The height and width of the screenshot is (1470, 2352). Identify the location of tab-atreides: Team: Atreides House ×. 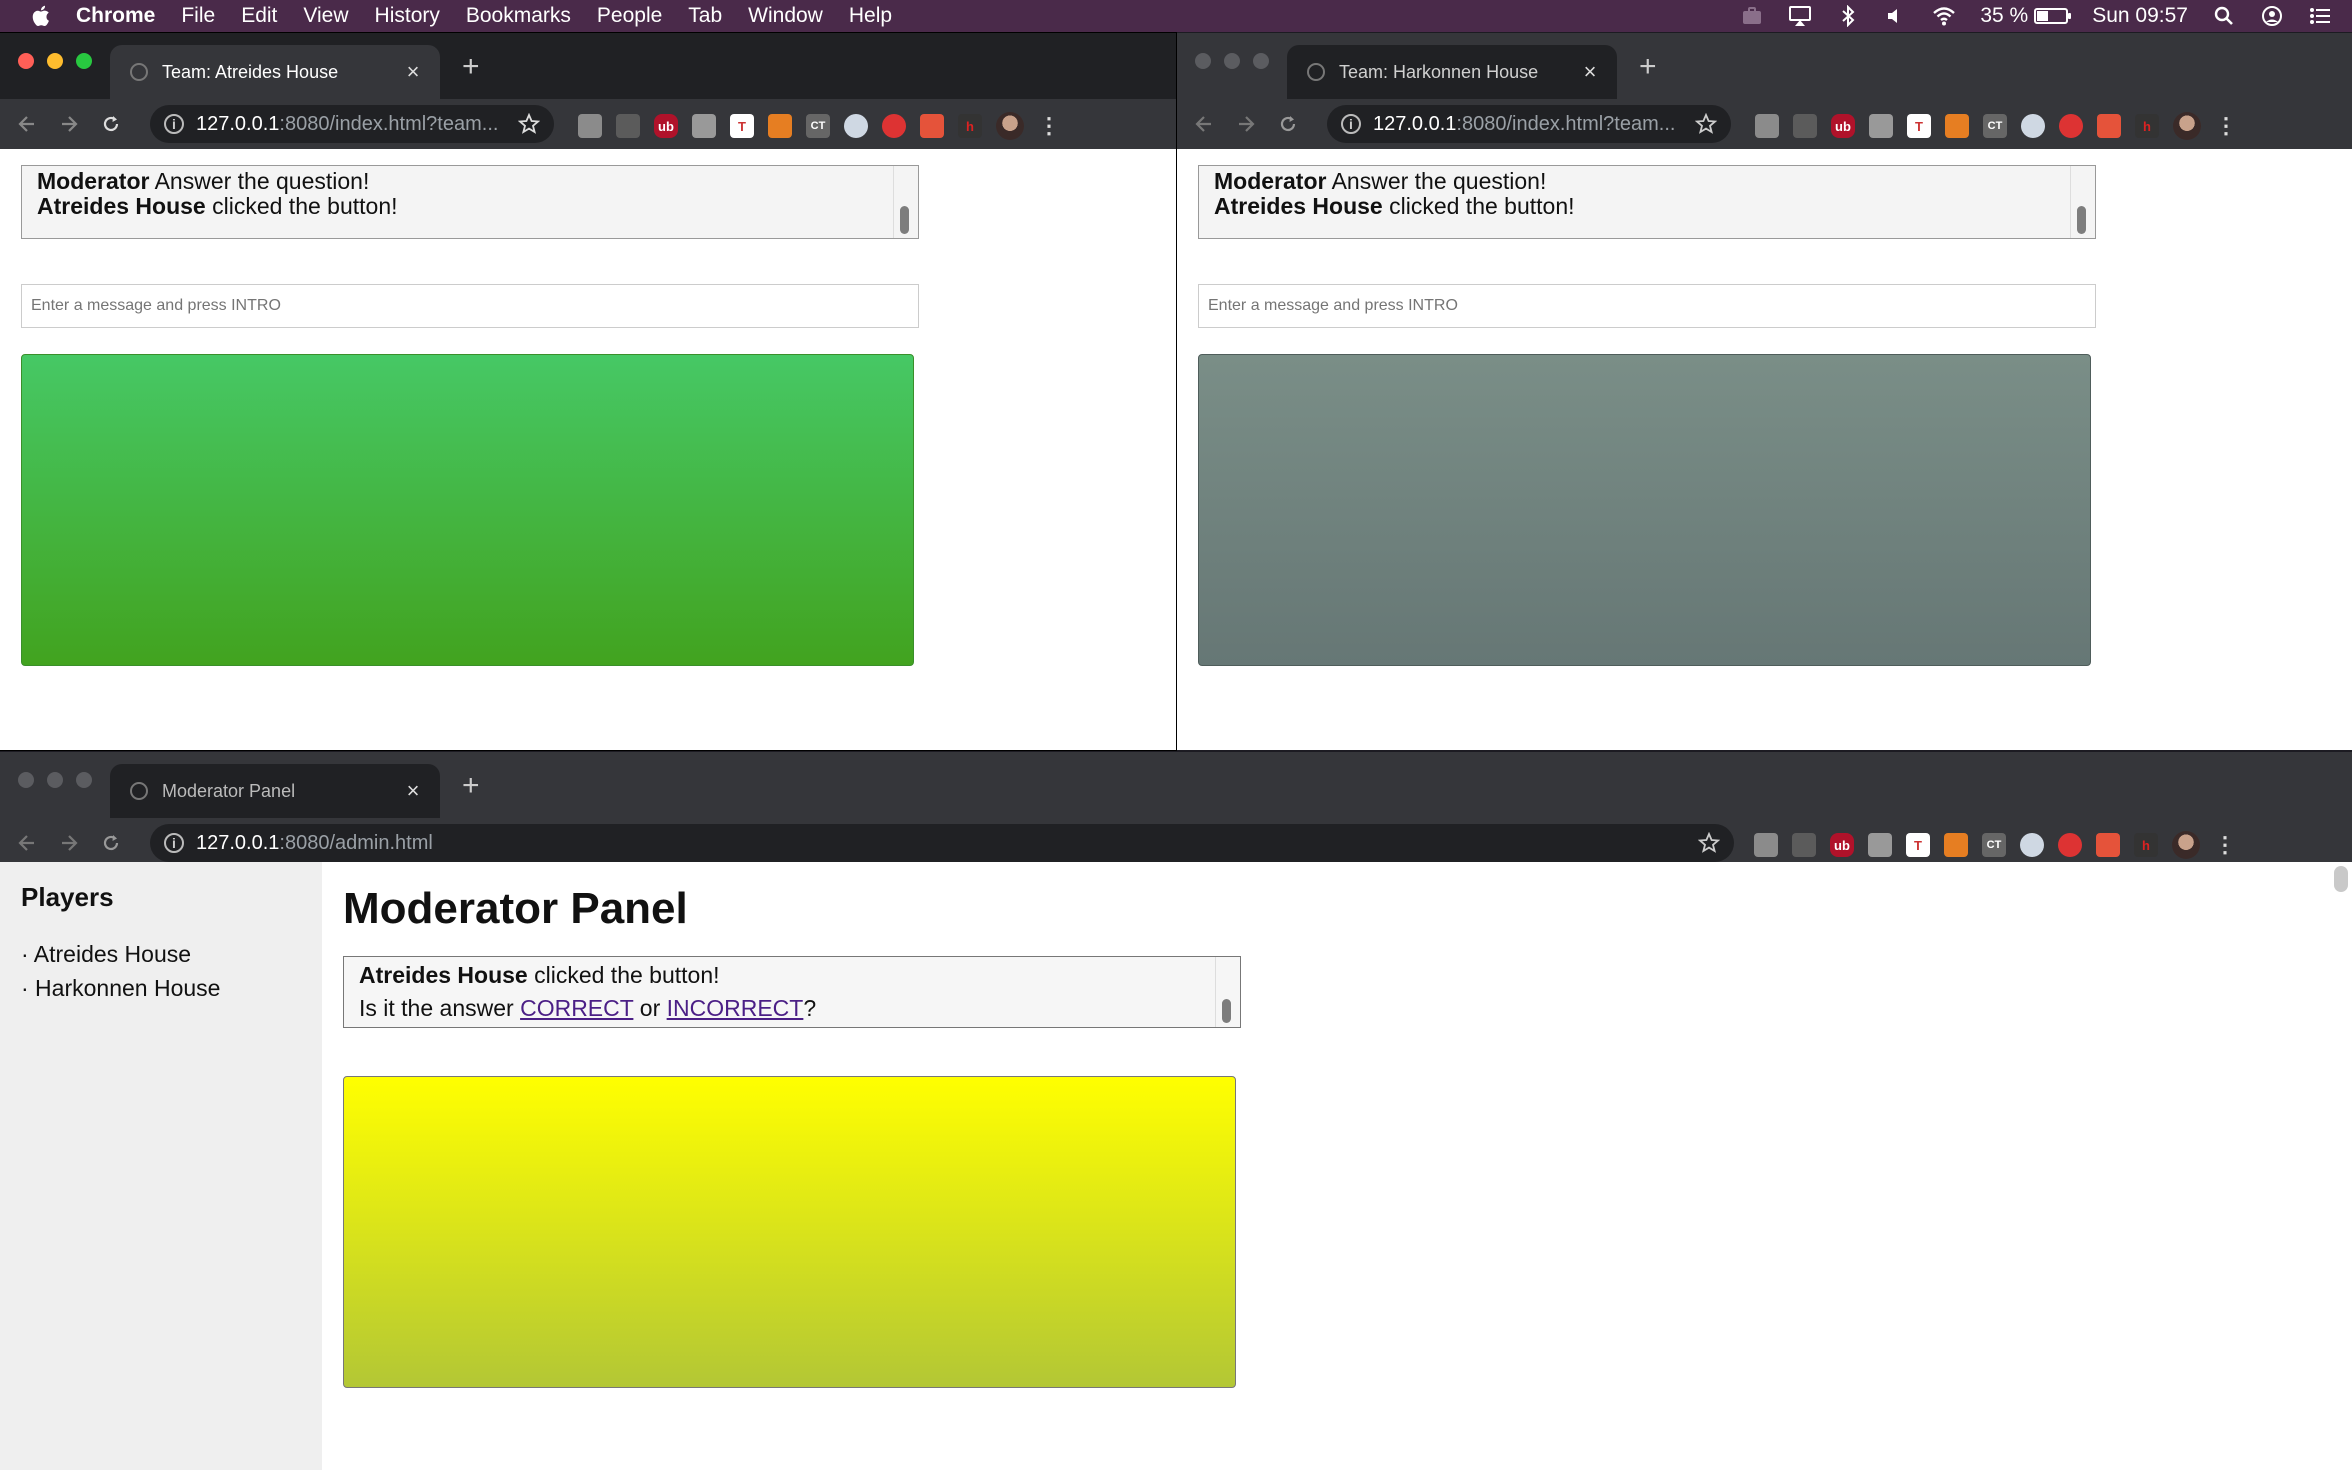
(275, 72).